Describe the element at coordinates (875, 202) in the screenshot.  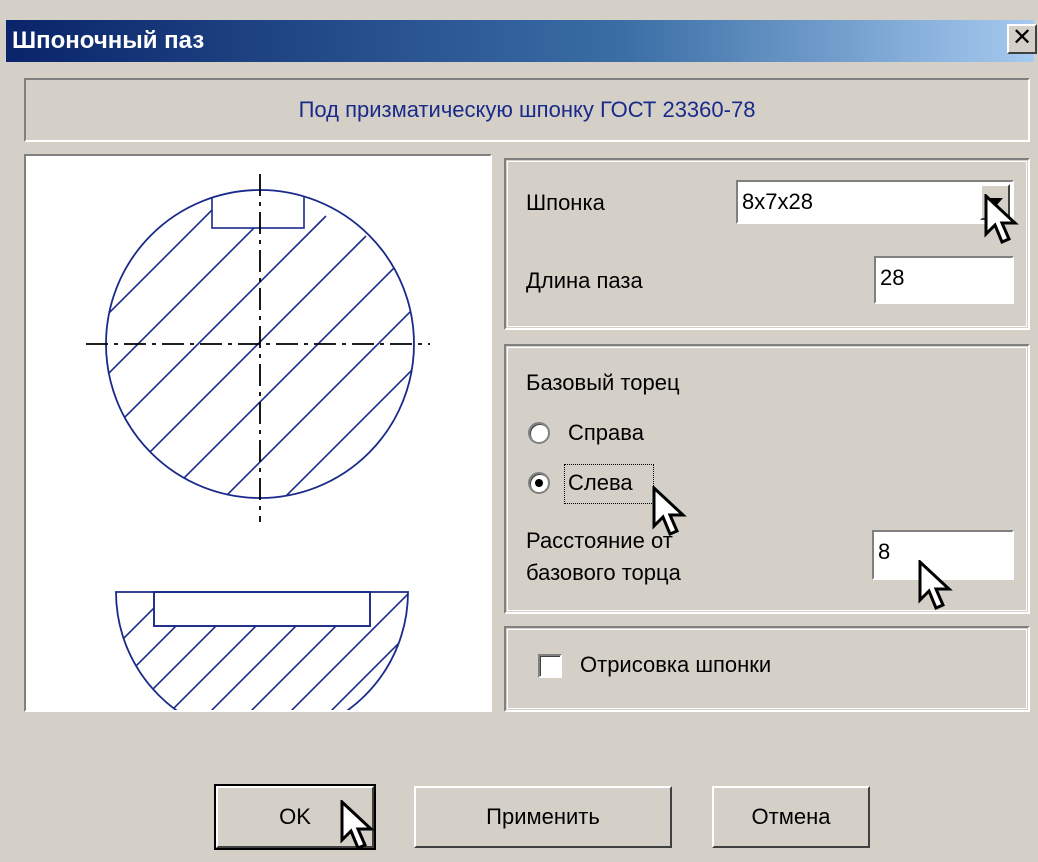
I see `key-combobox: 8x7x28` at that location.